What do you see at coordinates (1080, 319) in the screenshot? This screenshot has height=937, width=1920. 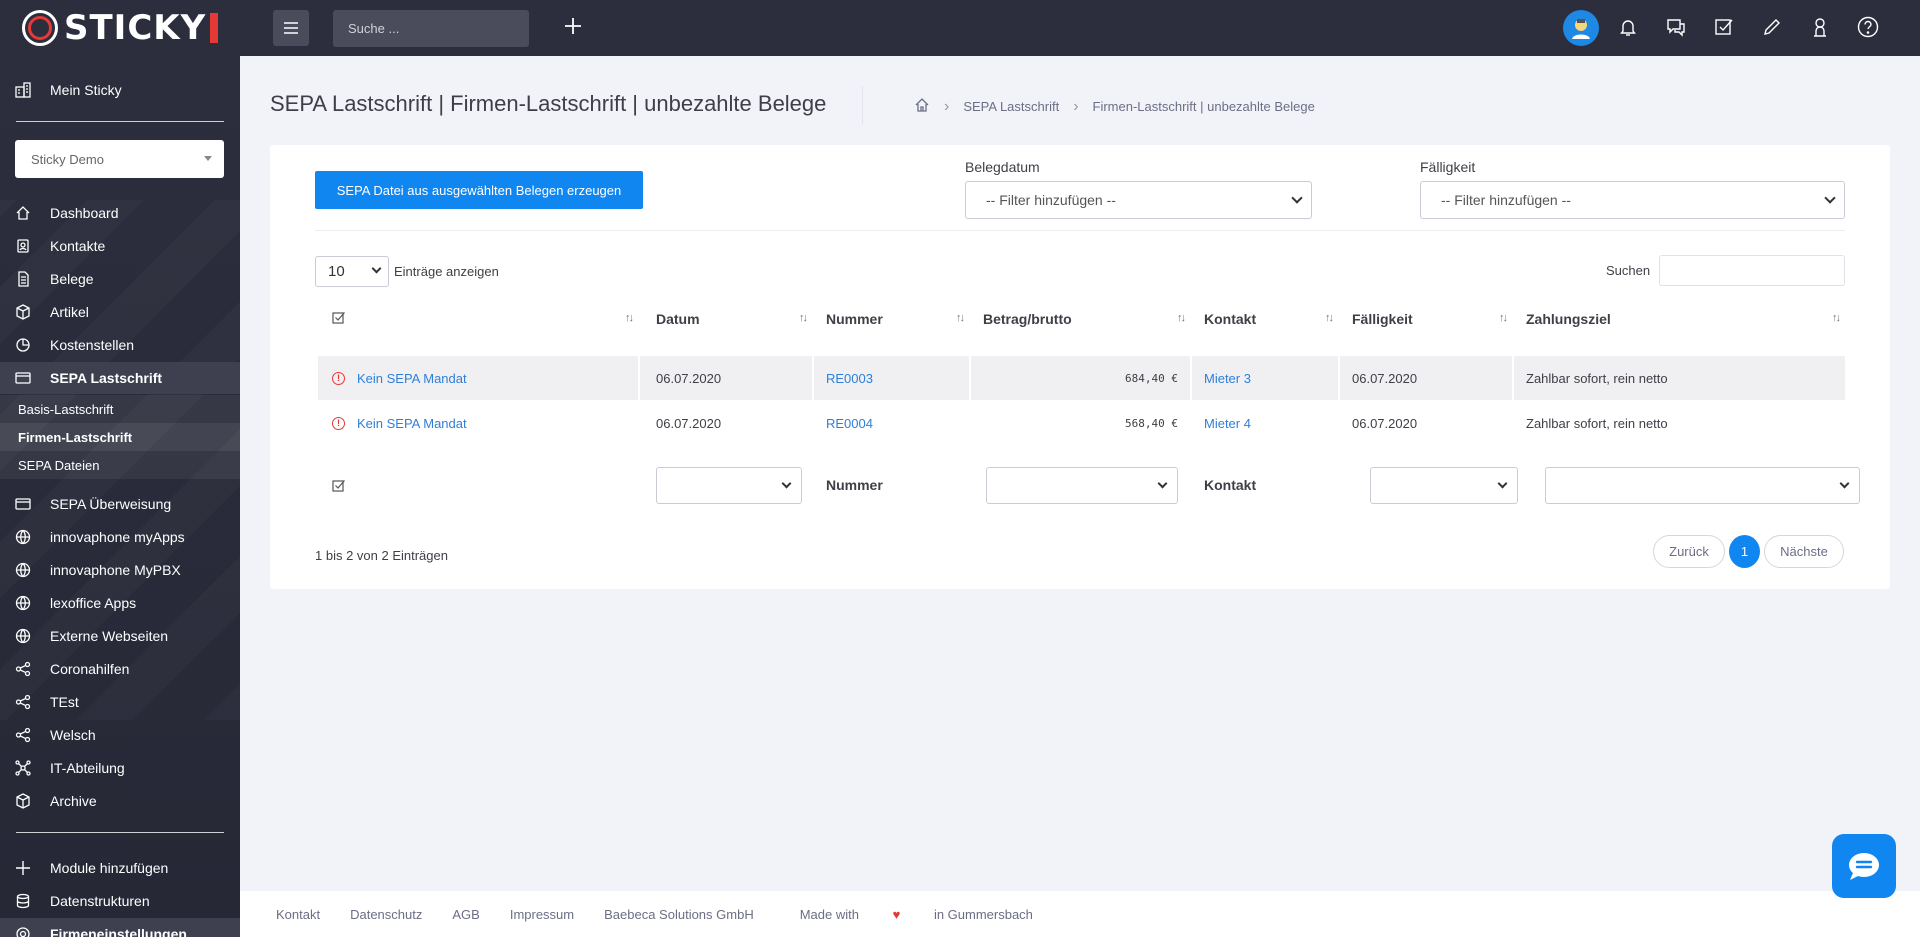 I see `column-header-betrag: Betrag/brutto ↑↓` at bounding box center [1080, 319].